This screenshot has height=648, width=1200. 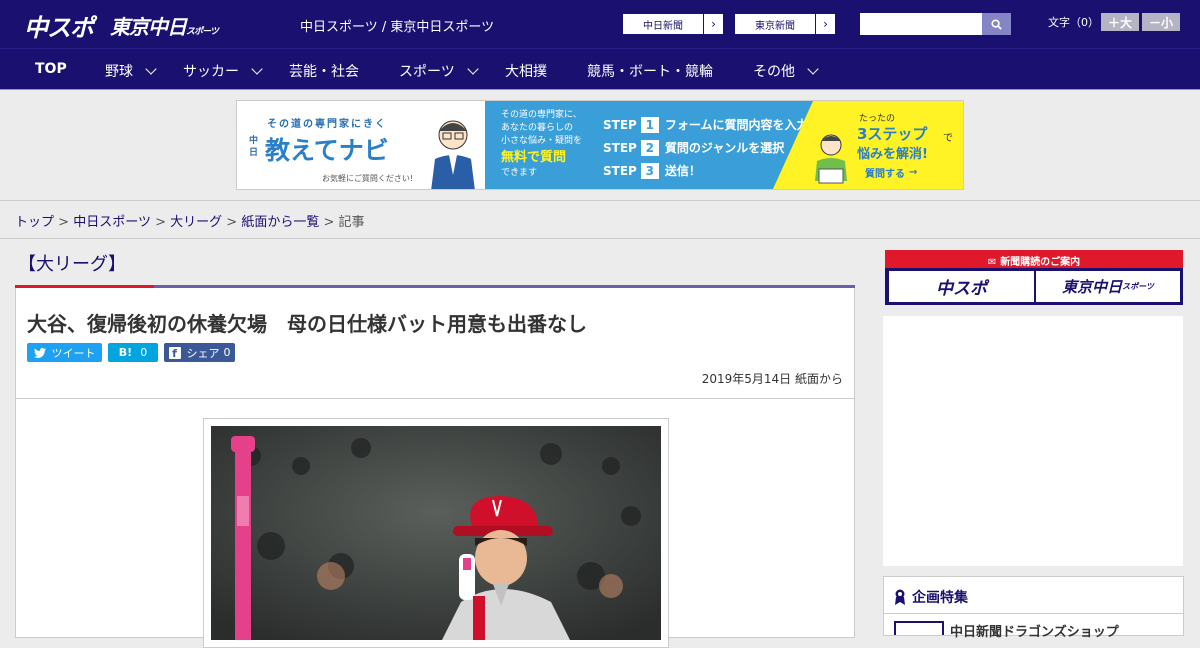 I want to click on font-size-label: 文字（0）, so click(x=1073, y=22).